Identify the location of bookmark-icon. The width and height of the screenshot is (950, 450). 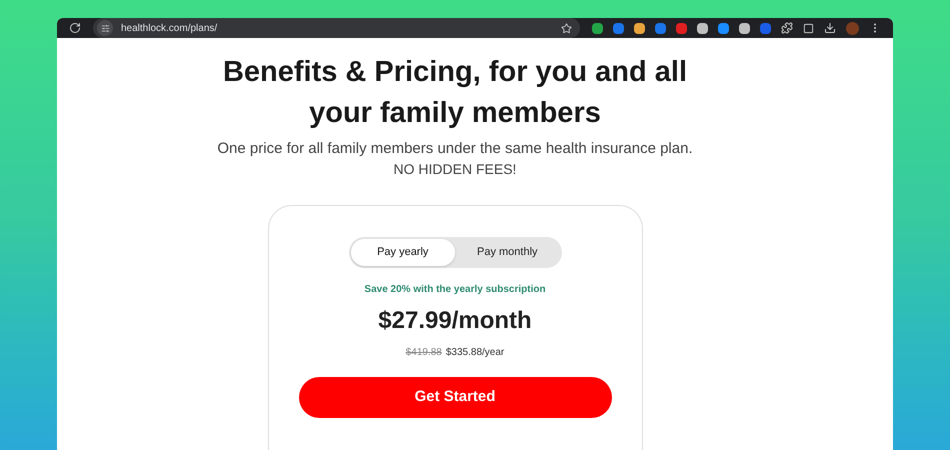
(566, 28).